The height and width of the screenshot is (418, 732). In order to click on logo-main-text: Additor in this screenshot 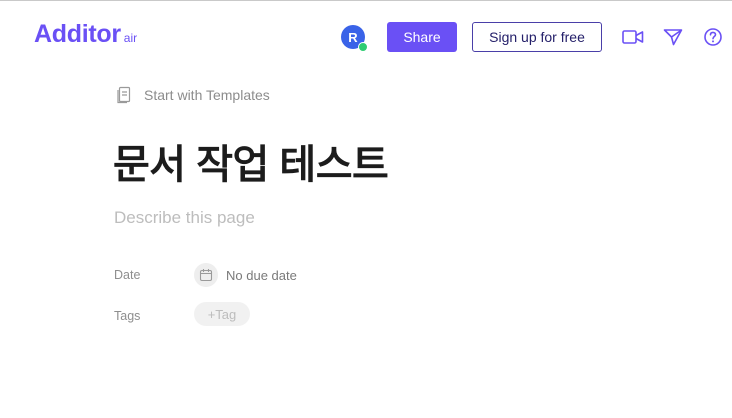, I will do `click(77, 34)`.